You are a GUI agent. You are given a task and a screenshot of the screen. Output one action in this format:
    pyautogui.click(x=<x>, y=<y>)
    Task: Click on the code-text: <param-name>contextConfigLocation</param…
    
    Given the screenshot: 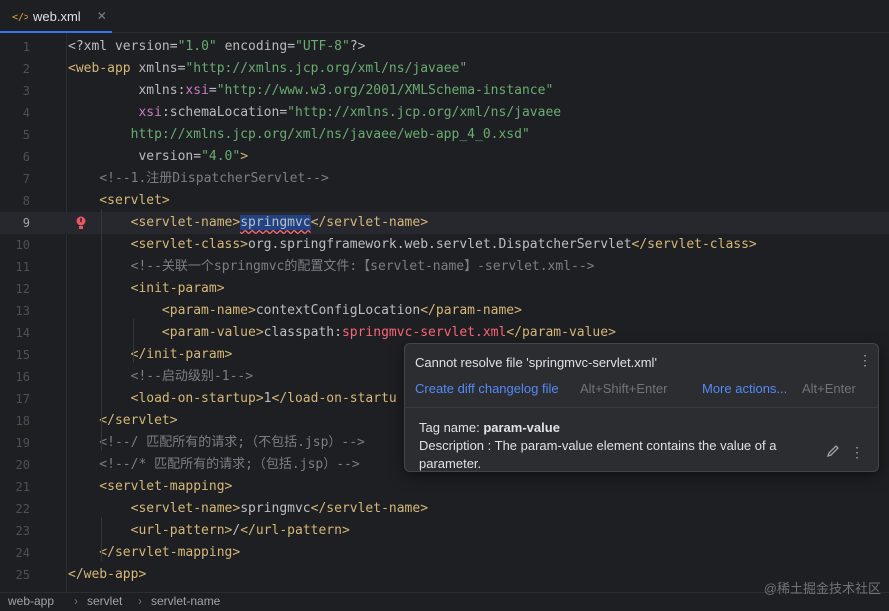 What is the action you would take?
    pyautogui.click(x=295, y=311)
    